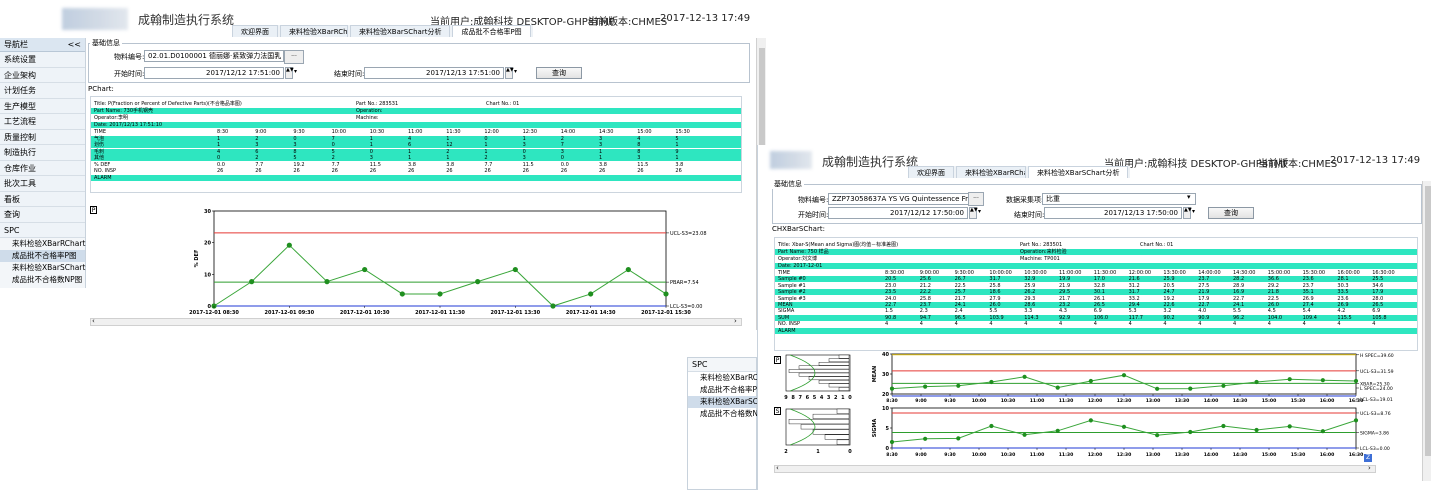 This screenshot has height=490, width=1431. What do you see at coordinates (729, 414) in the screenshot?
I see `spc-sub-np-chart: 成品批不合格数NP图` at bounding box center [729, 414].